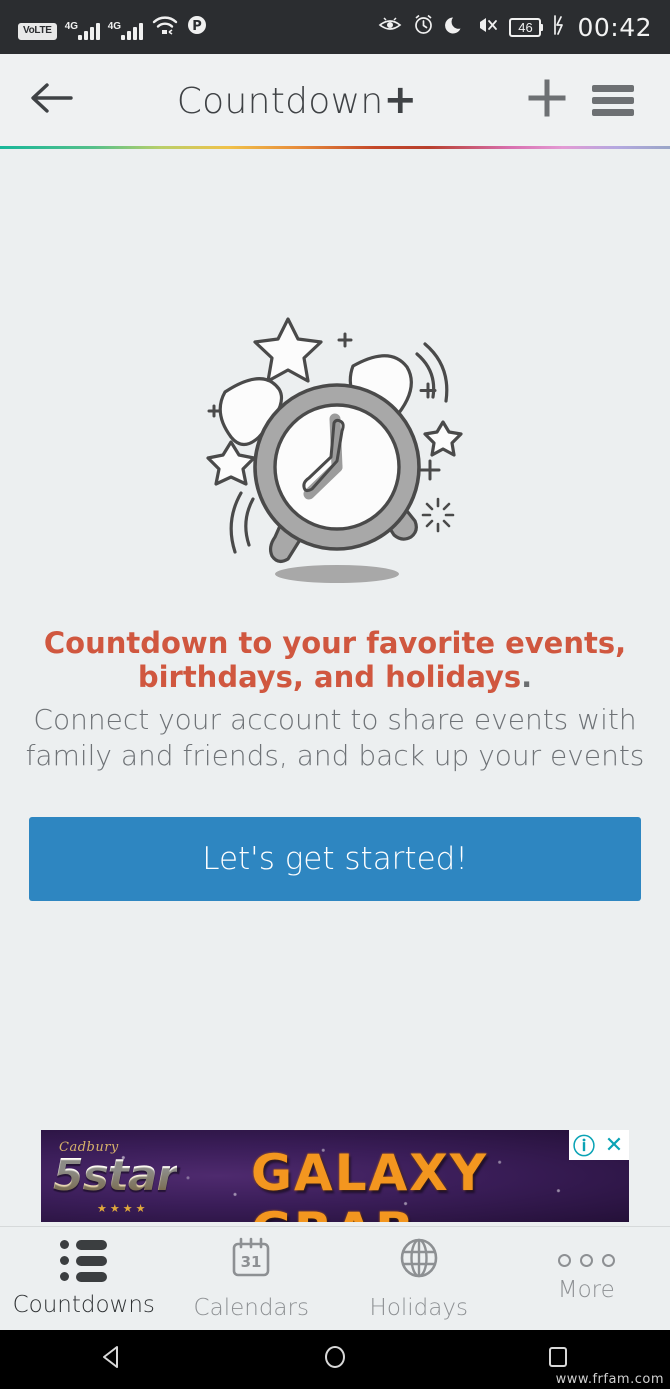 The image size is (670, 1389). I want to click on bottom-tab-bar: Countdowns 31 Calendars Holidays More, so click(335, 1278).